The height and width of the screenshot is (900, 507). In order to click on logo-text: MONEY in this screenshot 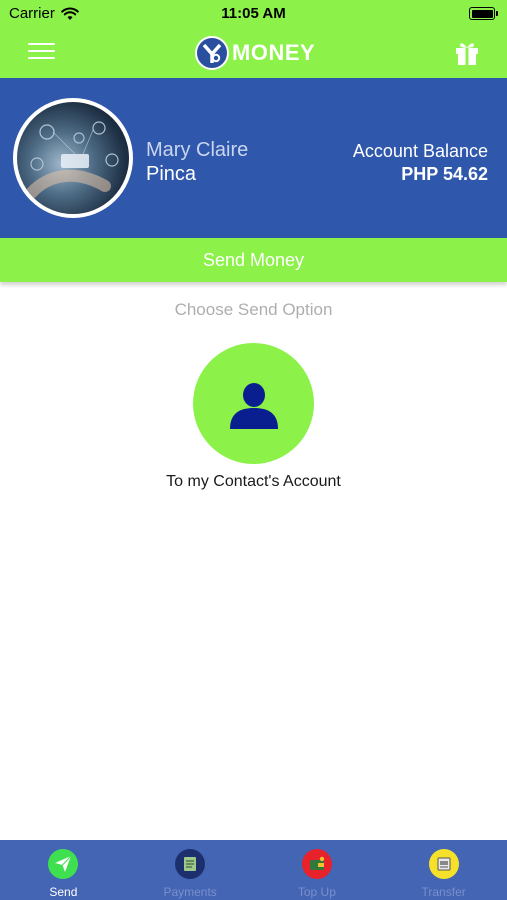, I will do `click(274, 52)`.